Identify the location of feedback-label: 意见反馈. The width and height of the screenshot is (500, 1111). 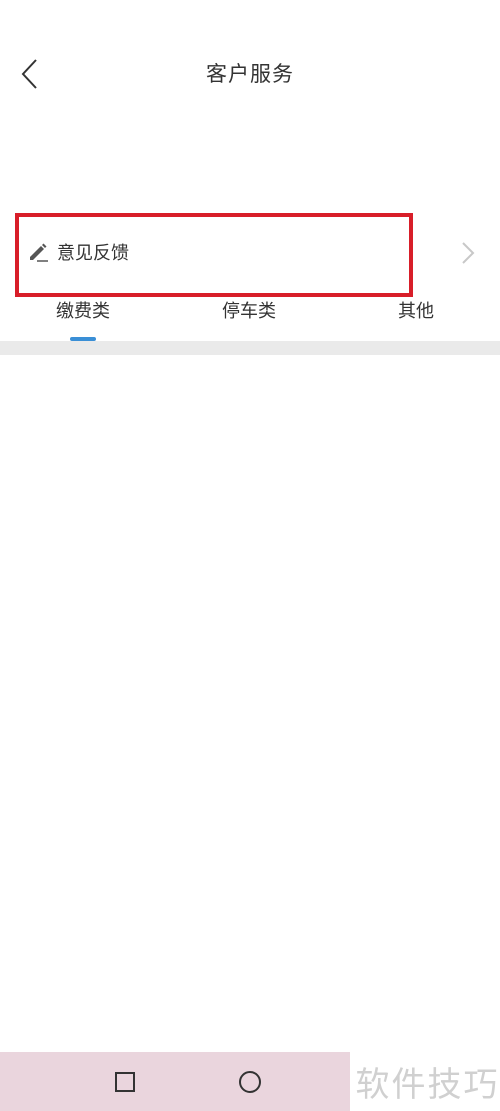
(93, 253).